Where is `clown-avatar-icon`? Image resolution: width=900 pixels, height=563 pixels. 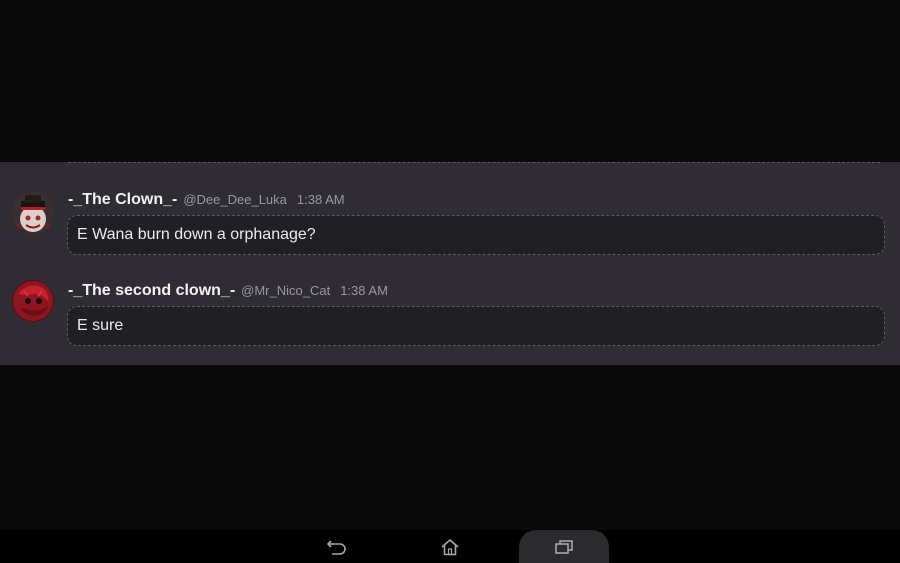 clown-avatar-icon is located at coordinates (33, 213).